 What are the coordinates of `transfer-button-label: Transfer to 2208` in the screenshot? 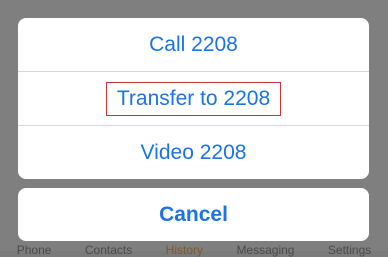 It's located at (193, 98).